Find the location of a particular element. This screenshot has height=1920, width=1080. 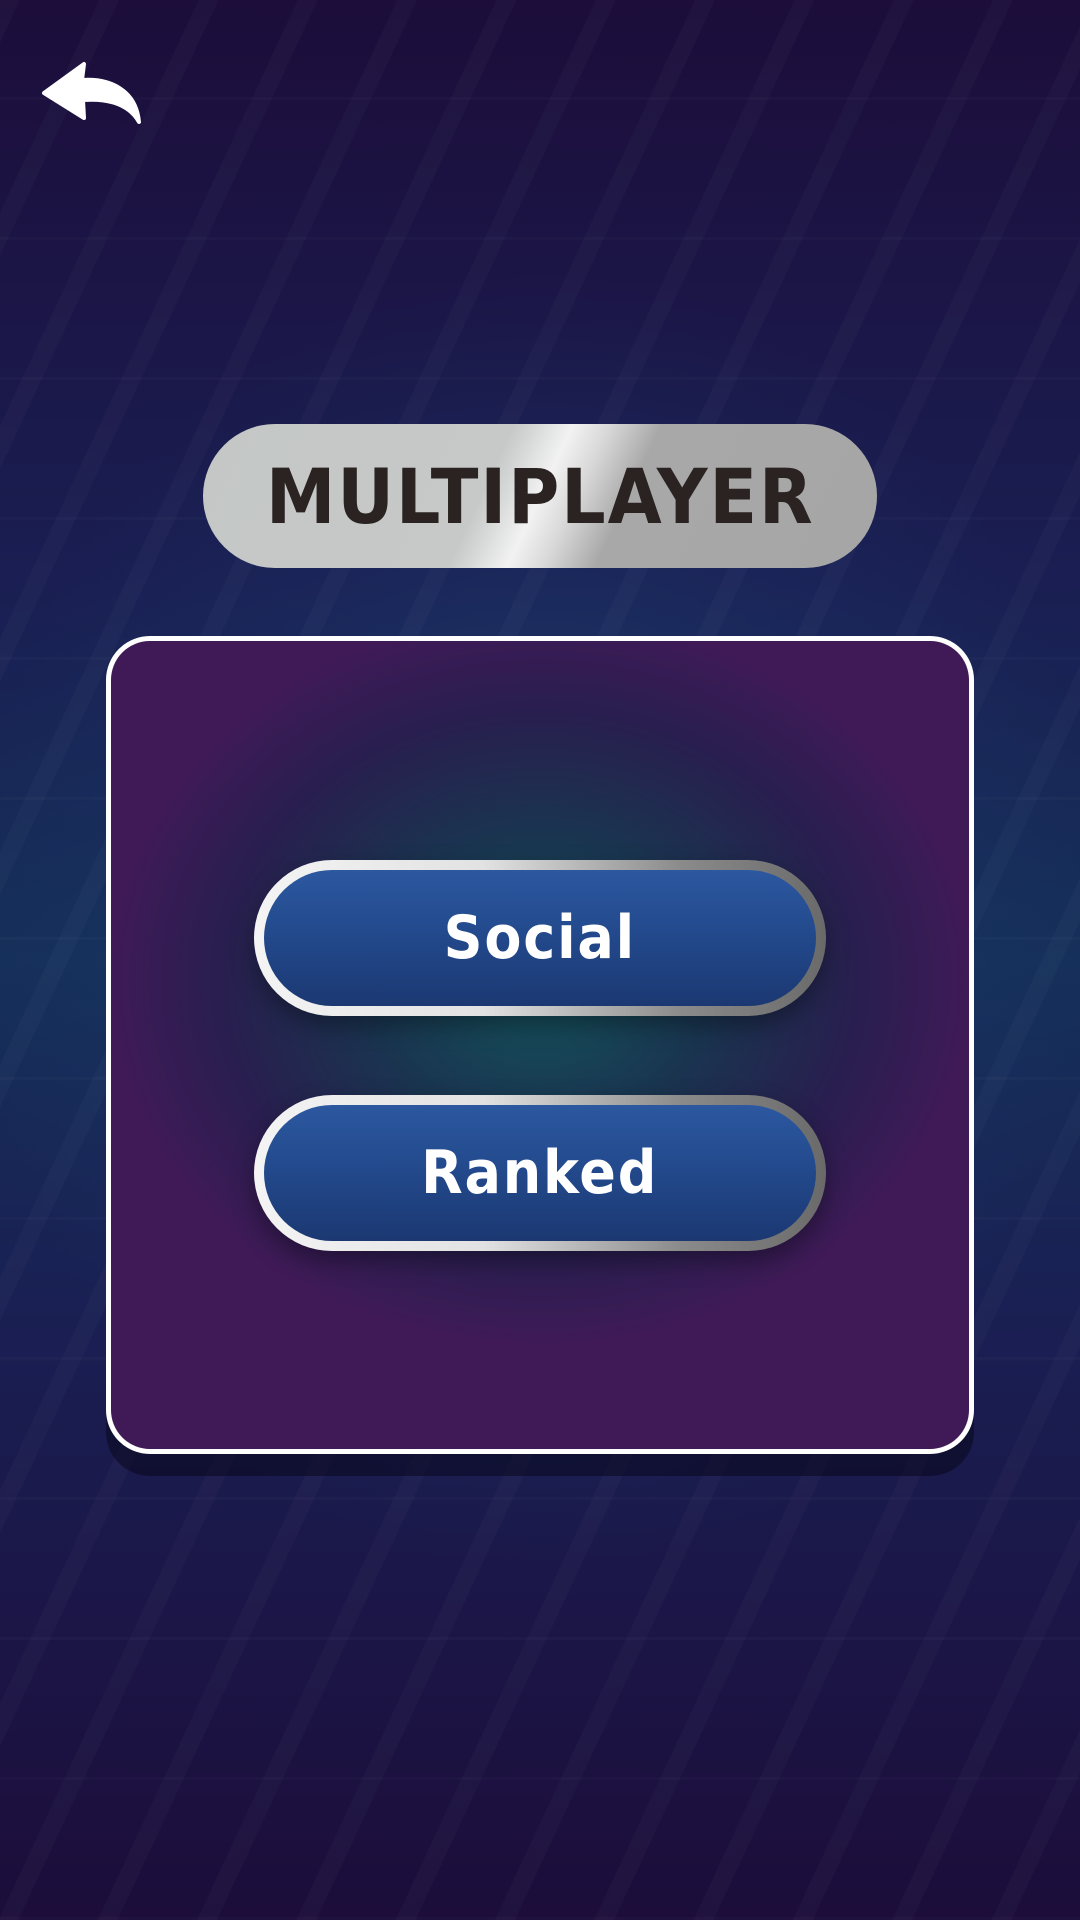

social-button: Social is located at coordinates (540, 938).